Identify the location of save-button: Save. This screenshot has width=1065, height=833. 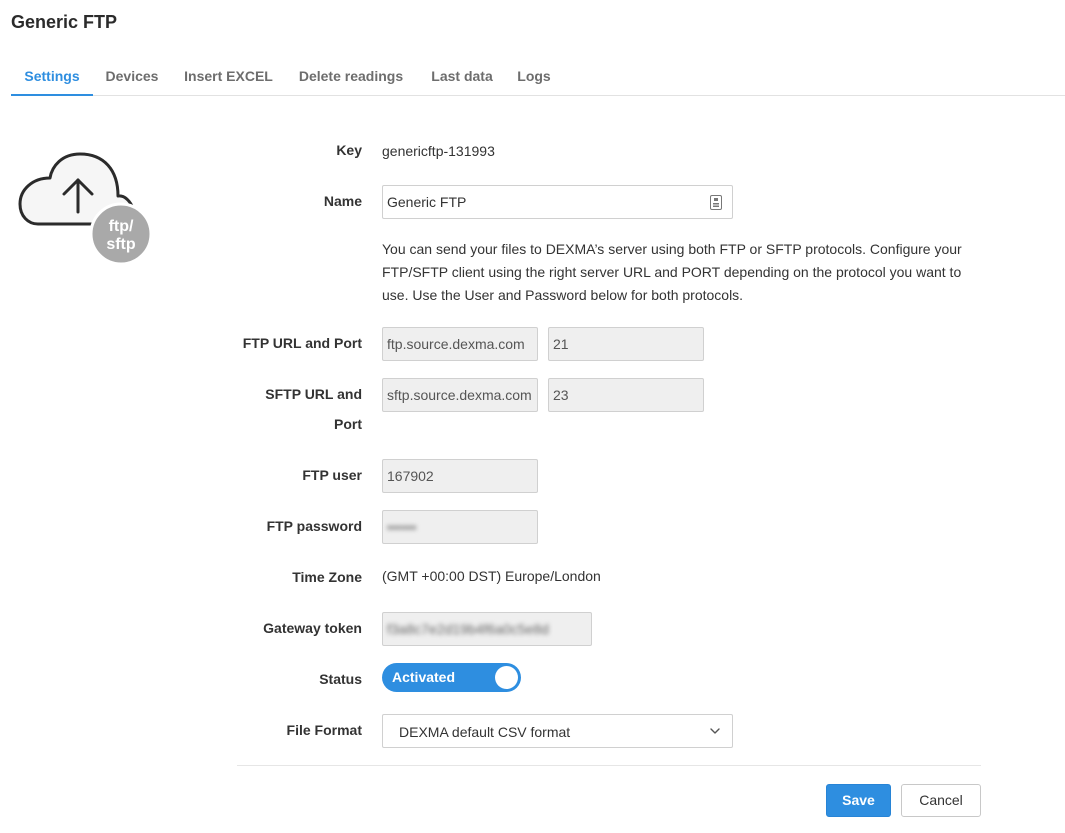
(858, 800).